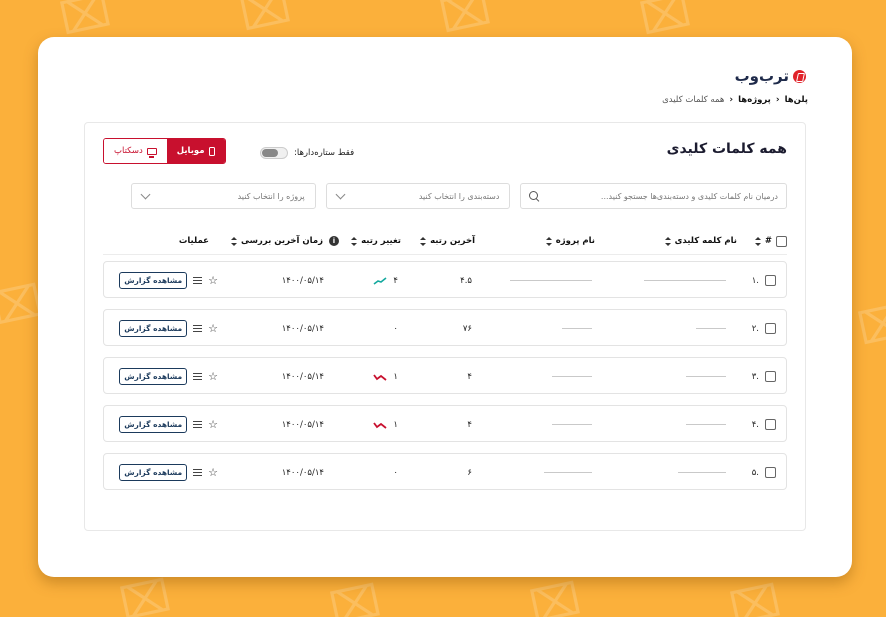 This screenshot has width=886, height=617. Describe the element at coordinates (135, 151) in the screenshot. I see `desktop-button: دسکتاپ` at that location.